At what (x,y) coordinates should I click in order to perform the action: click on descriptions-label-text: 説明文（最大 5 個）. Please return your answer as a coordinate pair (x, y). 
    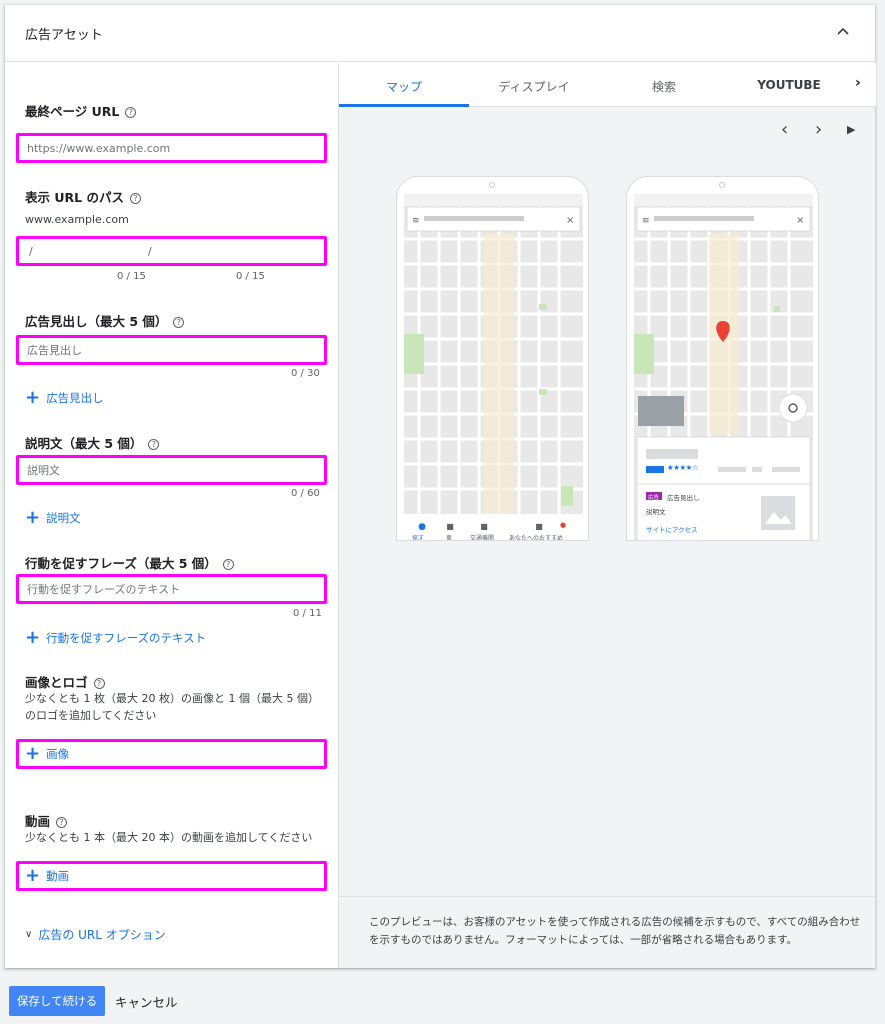
    Looking at the image, I should click on (84, 443).